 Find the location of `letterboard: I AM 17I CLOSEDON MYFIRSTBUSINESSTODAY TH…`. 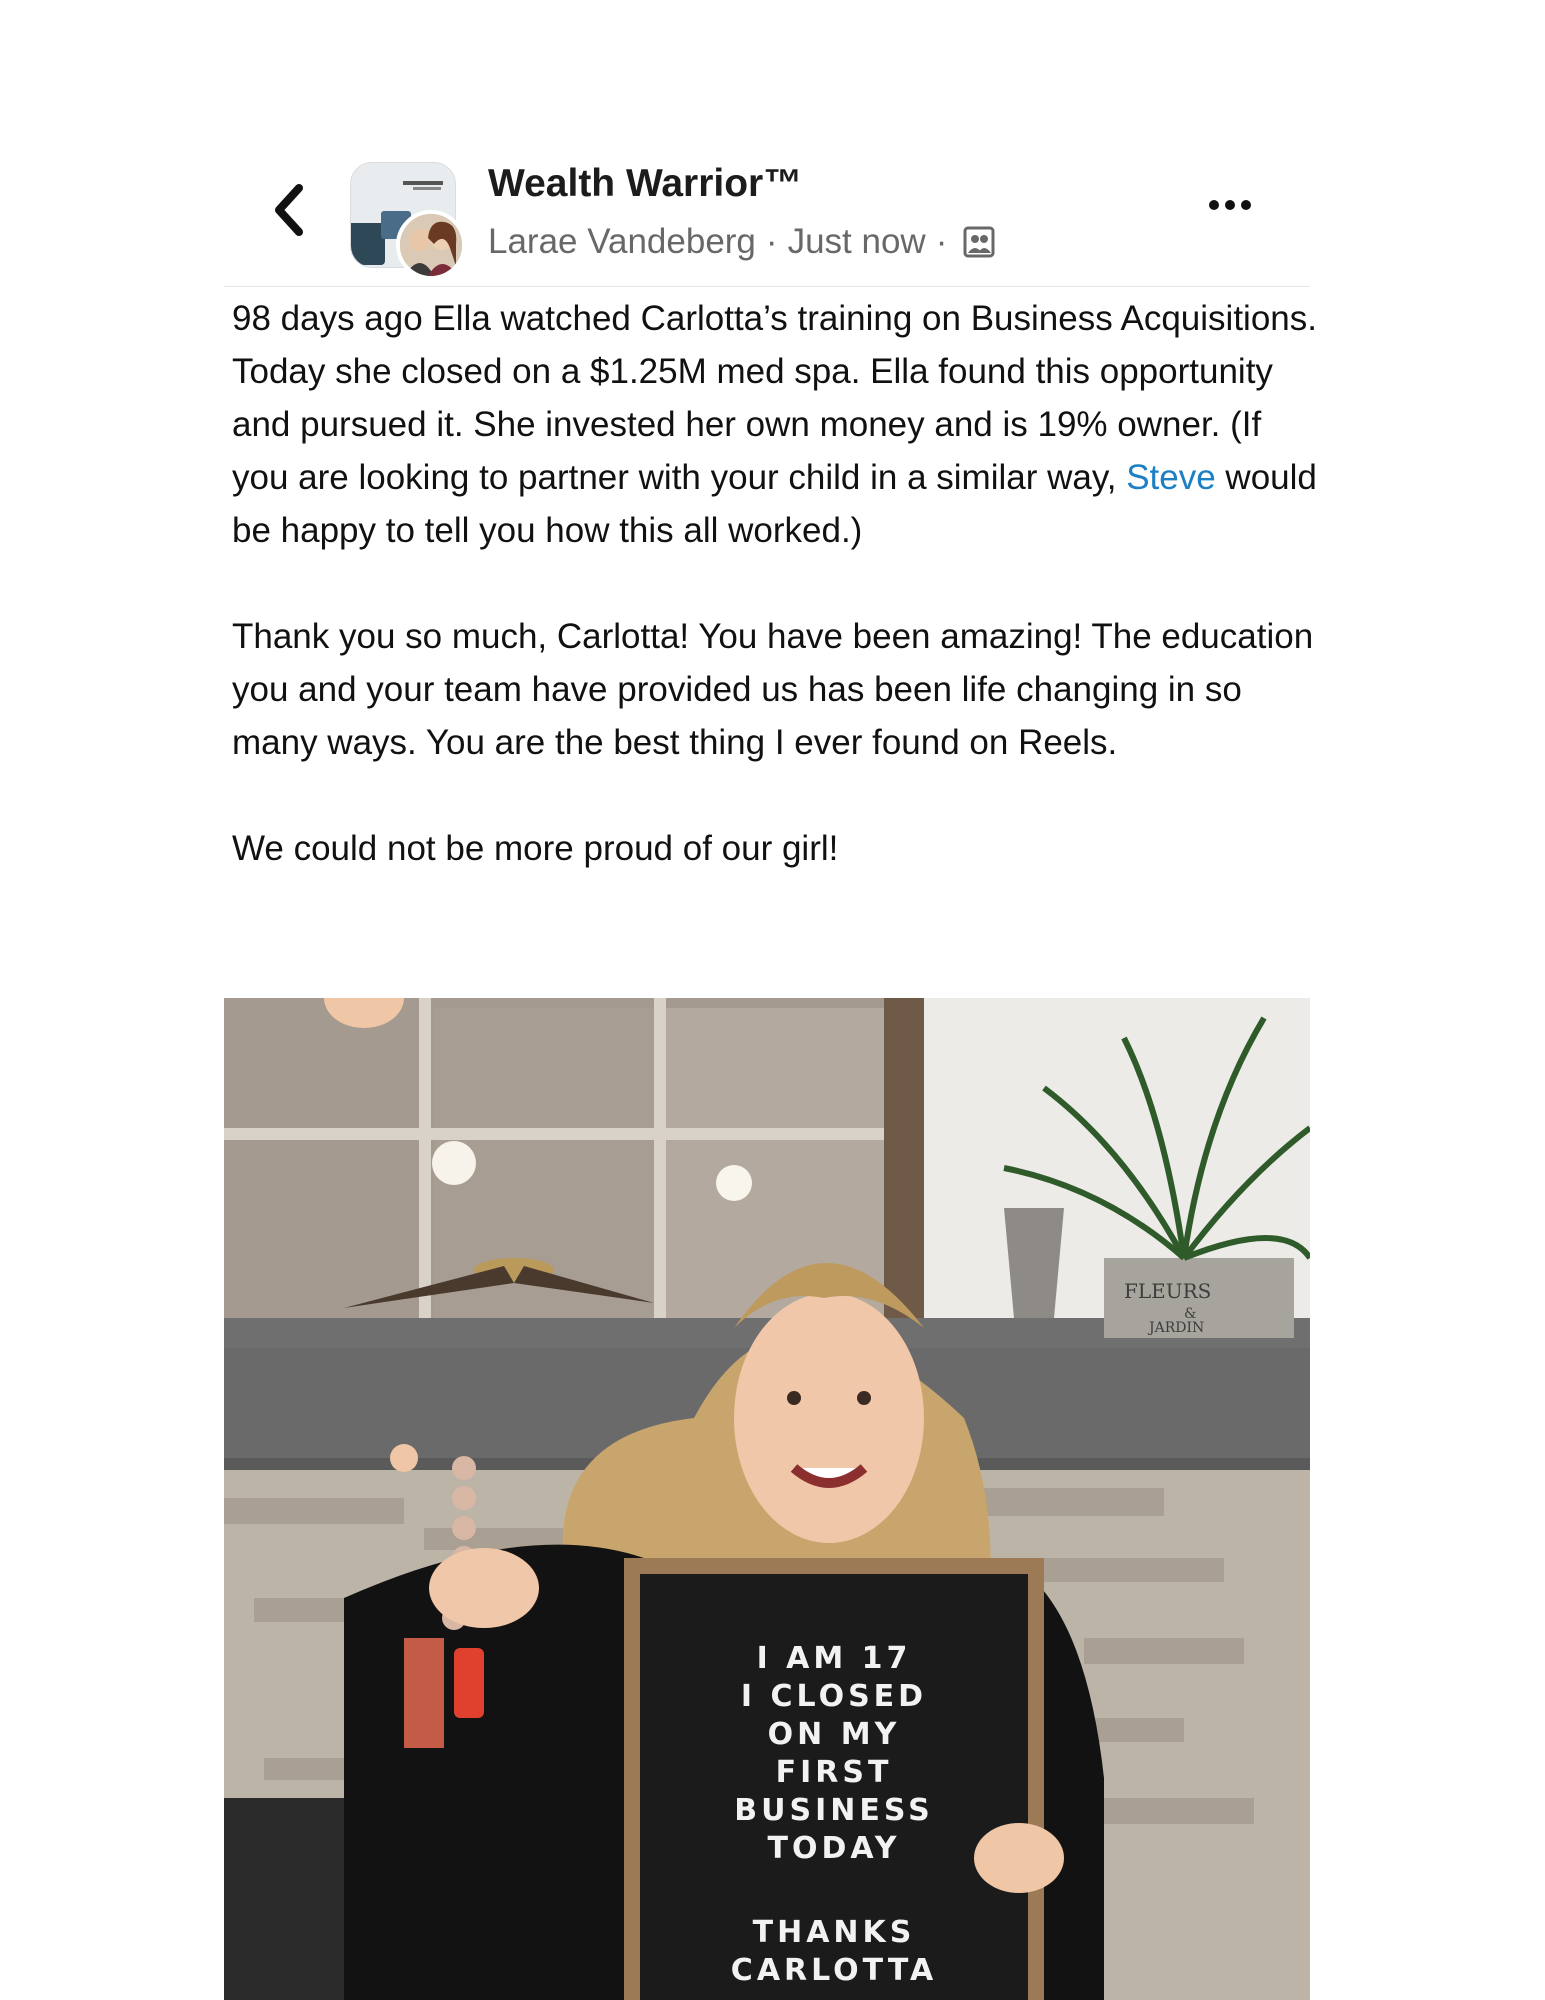

letterboard: I AM 17I CLOSEDON MYFIRSTBUSINESSTODAY TH… is located at coordinates (834, 1779).